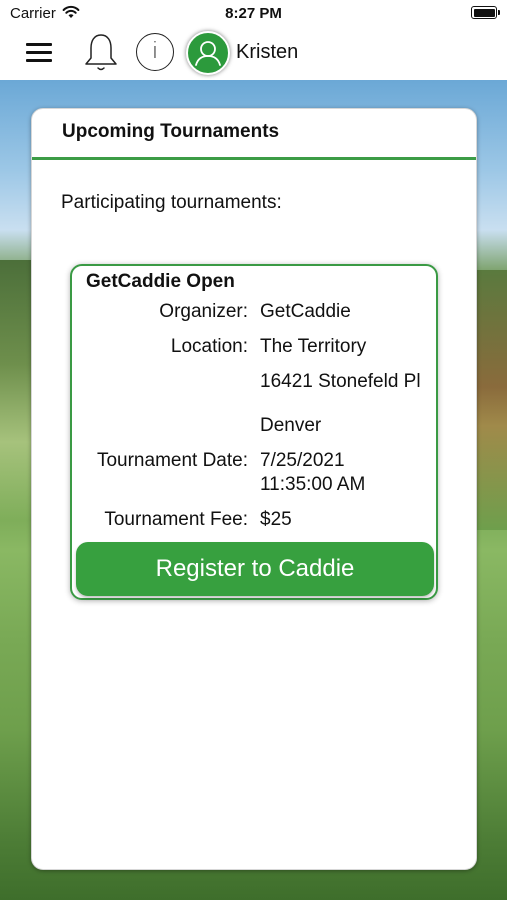 The image size is (507, 900). Describe the element at coordinates (485, 12) in the screenshot. I see `battery-icon` at that location.